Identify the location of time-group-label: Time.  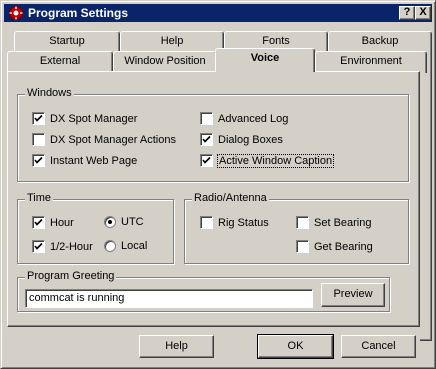
(39, 198).